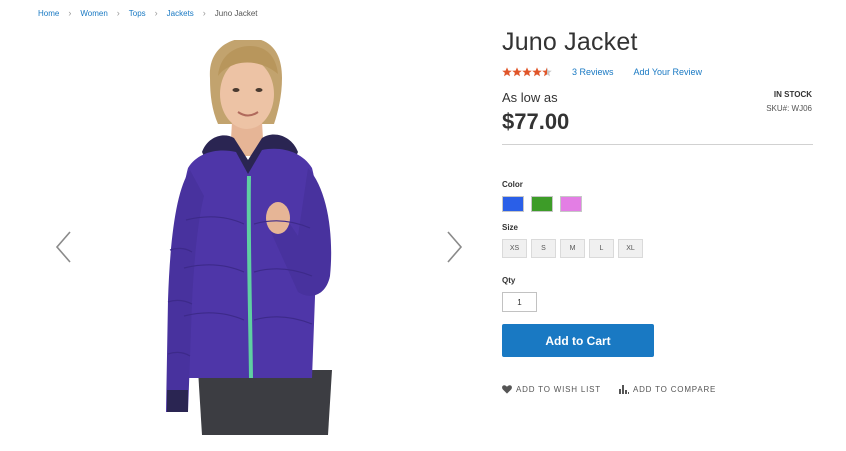  Describe the element at coordinates (657, 144) in the screenshot. I see `divider` at that location.